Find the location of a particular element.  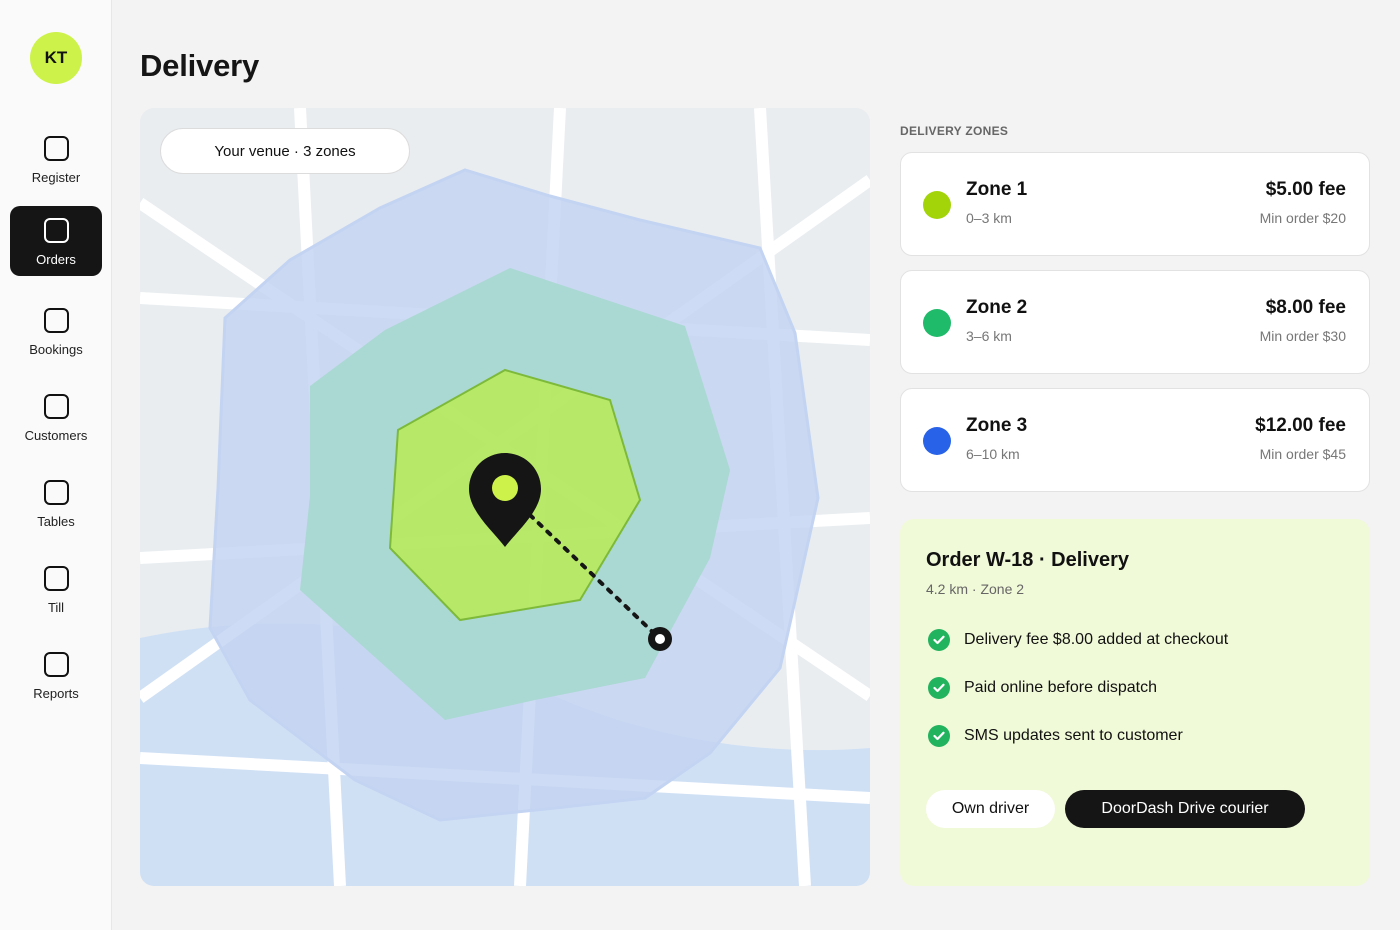

zone-name: Zone 3 is located at coordinates (997, 425).